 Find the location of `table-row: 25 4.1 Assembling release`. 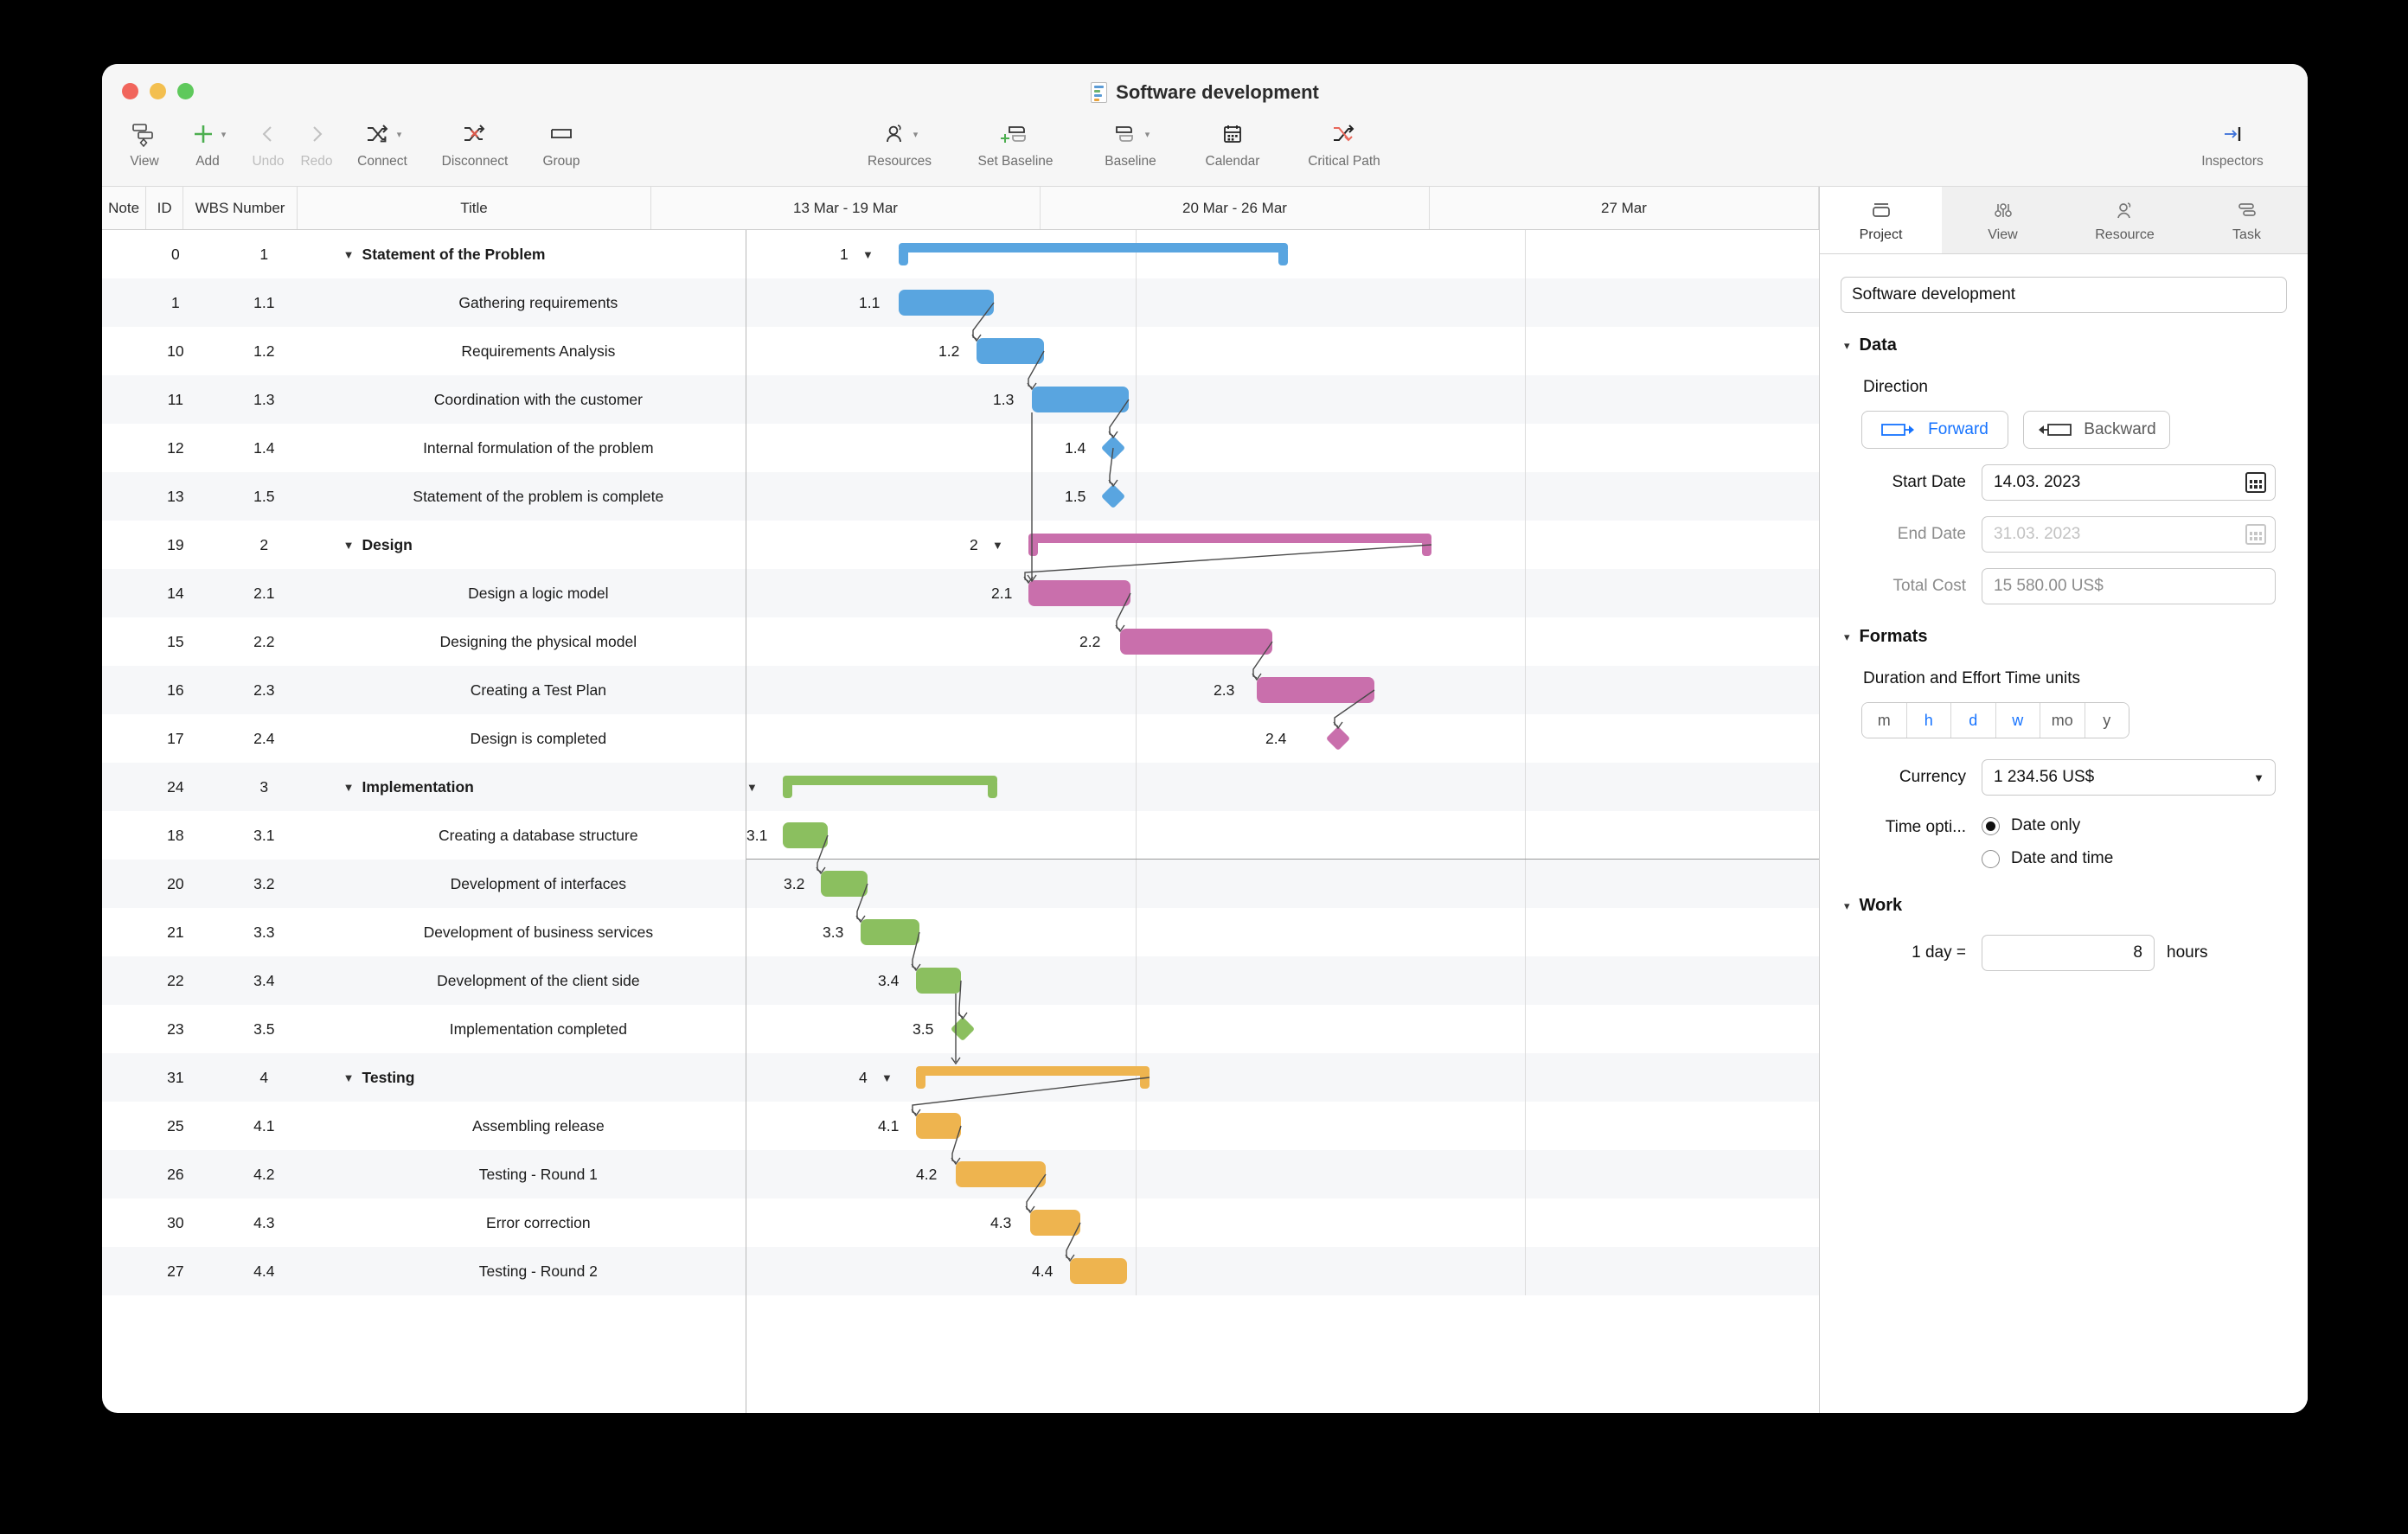

table-row: 25 4.1 Assembling release is located at coordinates (424, 1126).